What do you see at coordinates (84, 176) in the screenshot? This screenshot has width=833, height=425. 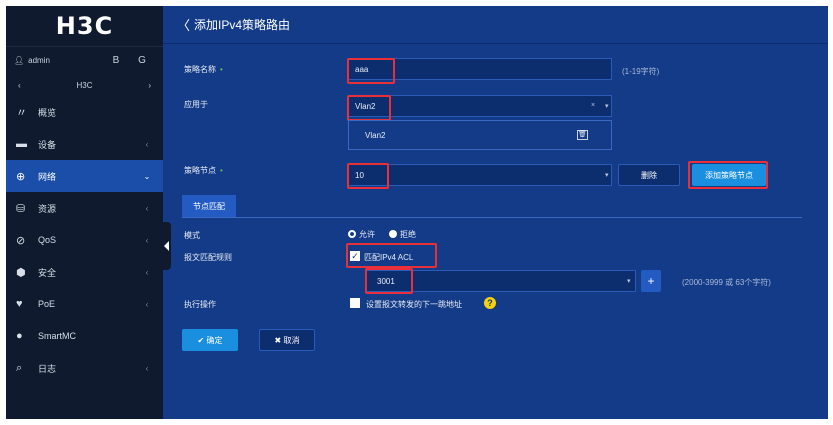 I see `sidebar-item-network: ⊕ 网络 ⌄` at bounding box center [84, 176].